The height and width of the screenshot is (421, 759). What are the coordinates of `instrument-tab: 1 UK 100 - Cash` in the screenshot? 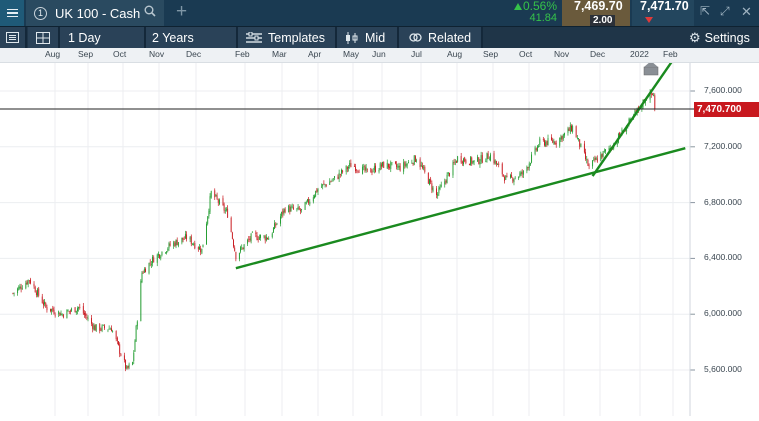 It's located at (95, 13).